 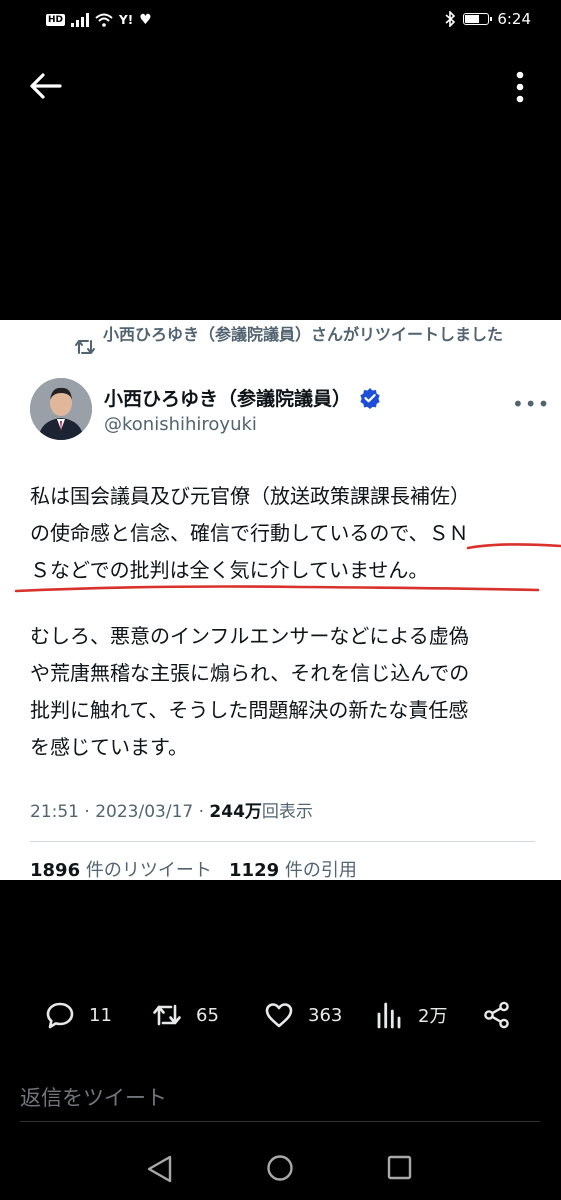 What do you see at coordinates (303, 334) in the screenshot?
I see `retweet-notice: 小西ひろゆき（参議院議員）さんがリツイートしました` at bounding box center [303, 334].